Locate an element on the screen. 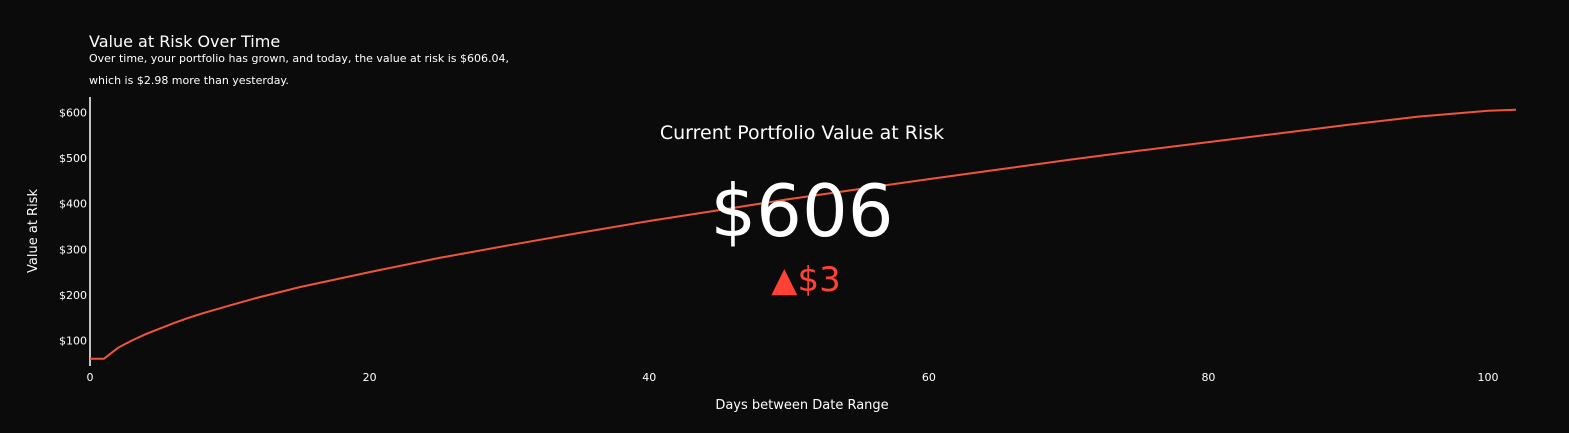 Image resolution: width=1569 pixels, height=433 pixels. x-axis-title: Days between Date Range is located at coordinates (801, 405).